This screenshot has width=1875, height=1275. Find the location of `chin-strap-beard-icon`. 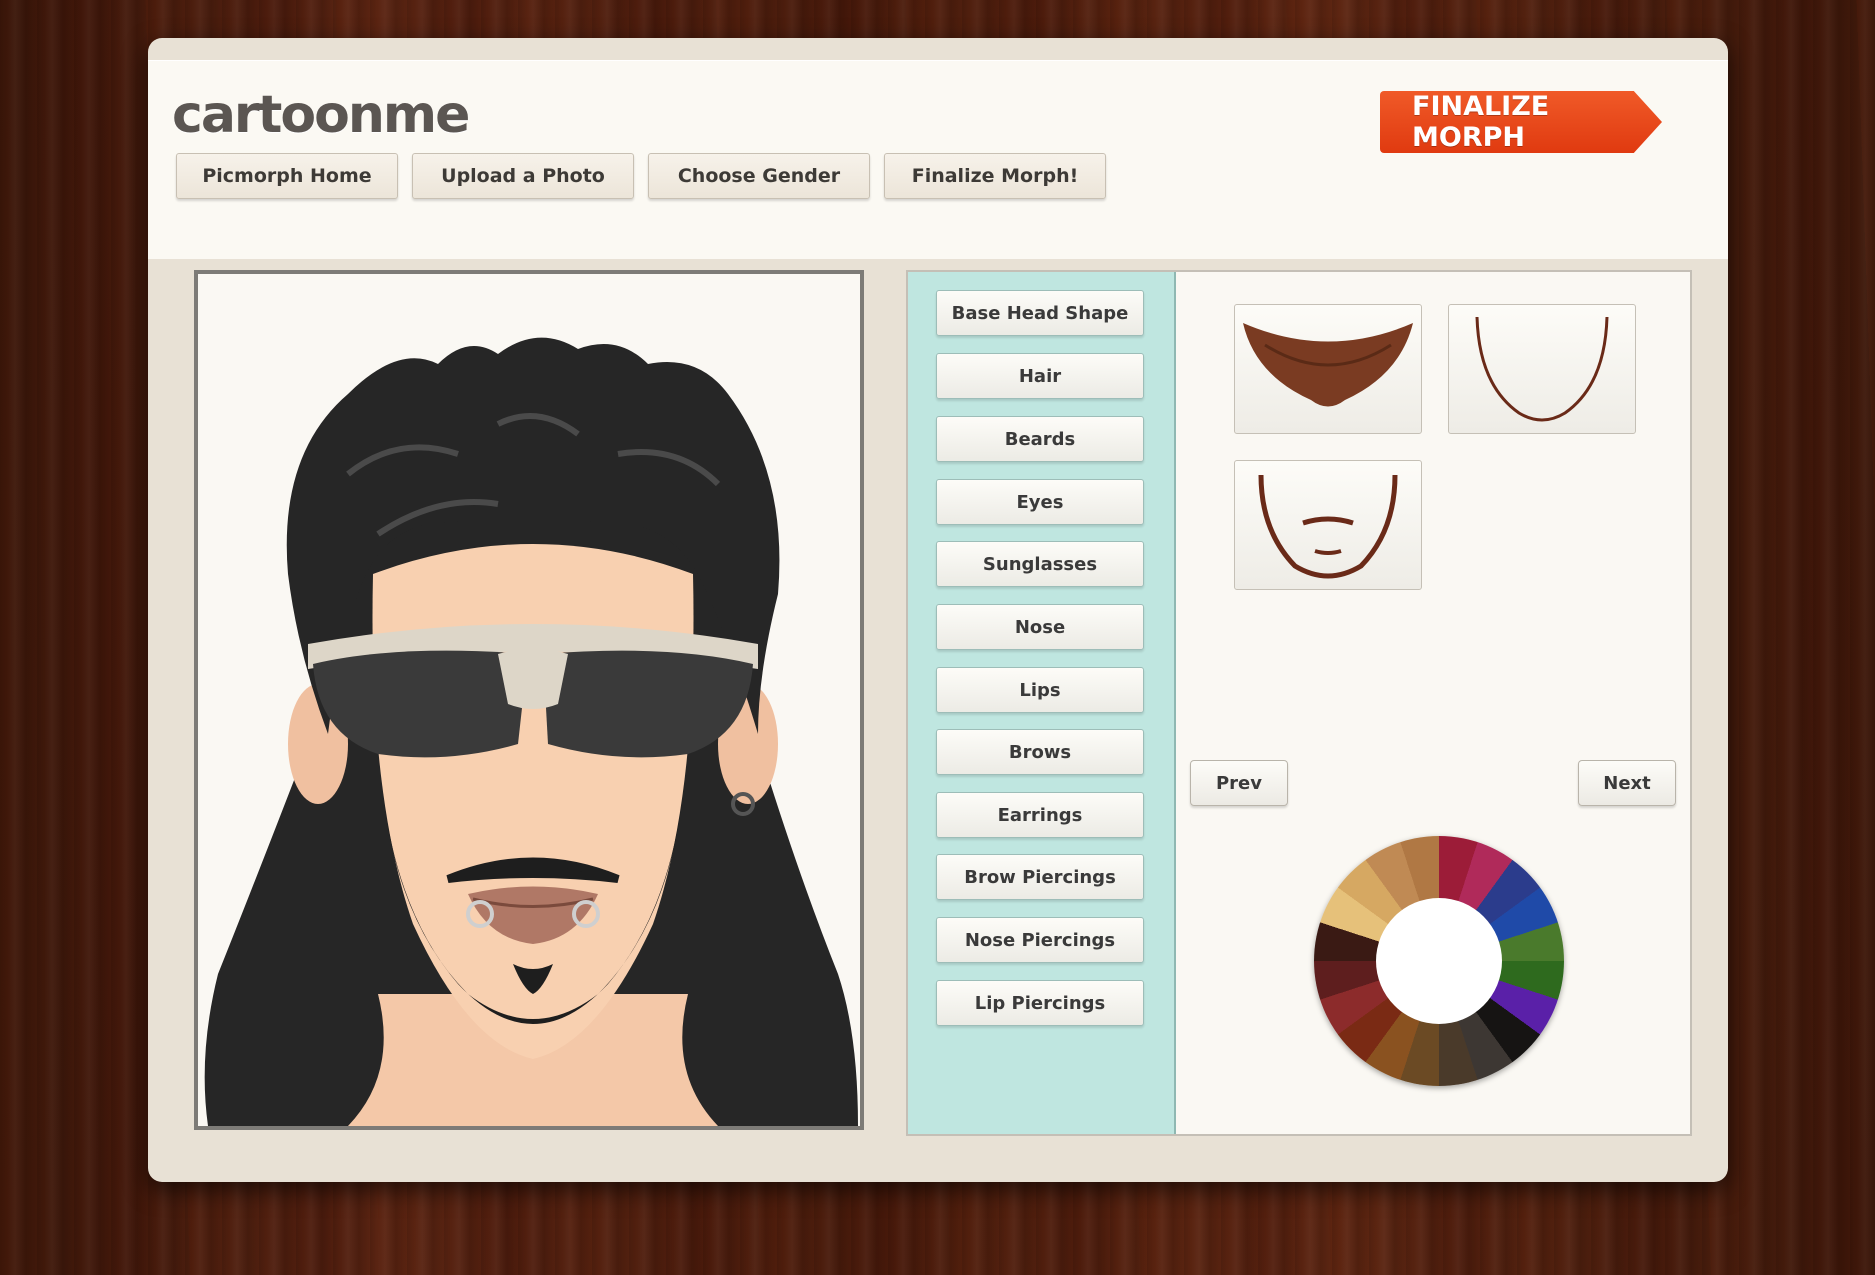

chin-strap-beard-icon is located at coordinates (1542, 369).